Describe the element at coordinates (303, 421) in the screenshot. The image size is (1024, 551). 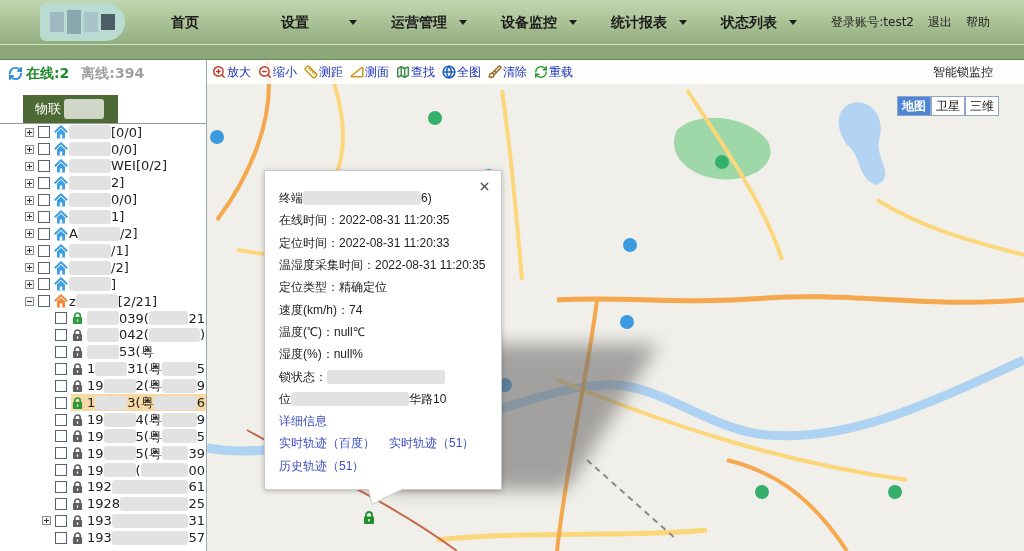
I see `link: 详细信息` at that location.